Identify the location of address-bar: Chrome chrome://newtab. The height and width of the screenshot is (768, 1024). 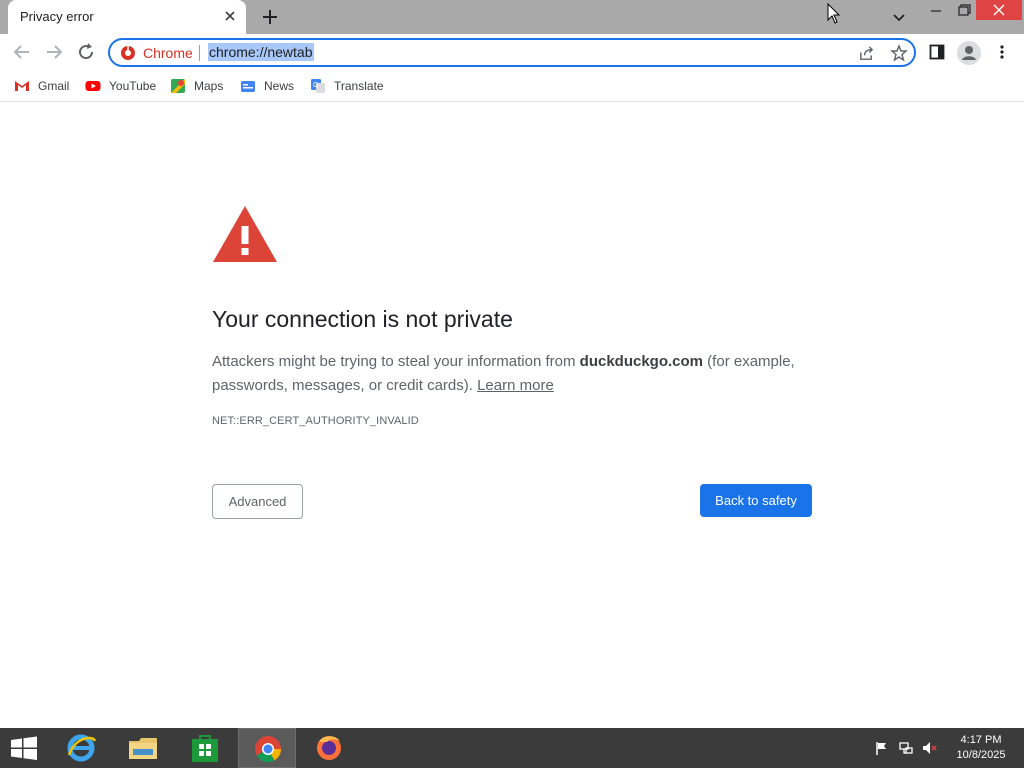
(512, 52).